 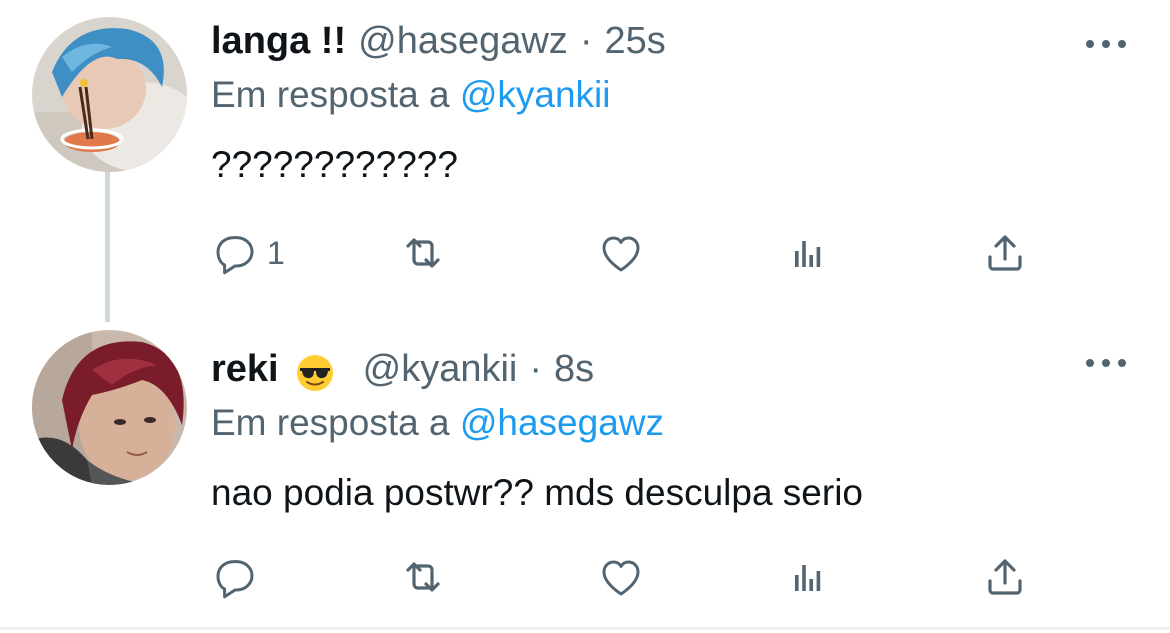 What do you see at coordinates (585, 628) in the screenshot?
I see `tweet-divider` at bounding box center [585, 628].